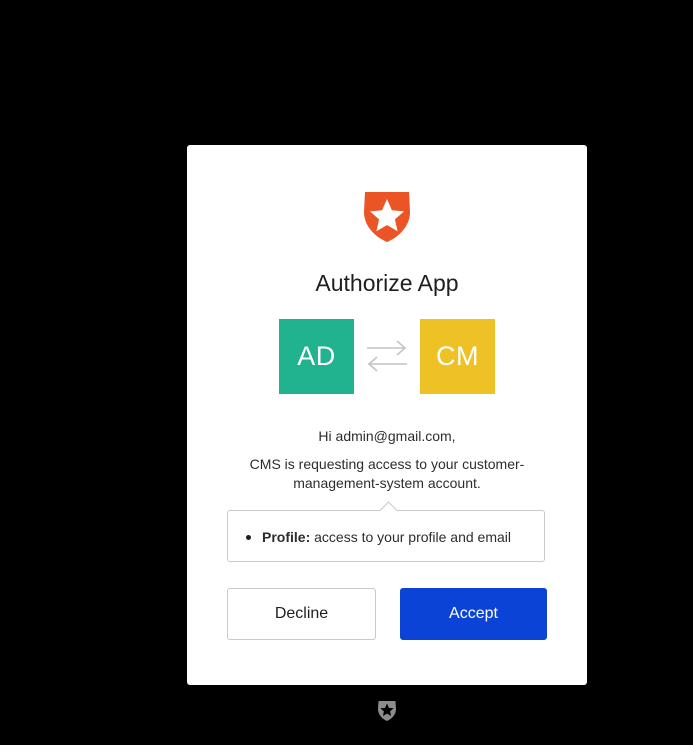 The image size is (693, 745). Describe the element at coordinates (387, 436) in the screenshot. I see `greeting-text: Hi admin@gmail.com,` at that location.